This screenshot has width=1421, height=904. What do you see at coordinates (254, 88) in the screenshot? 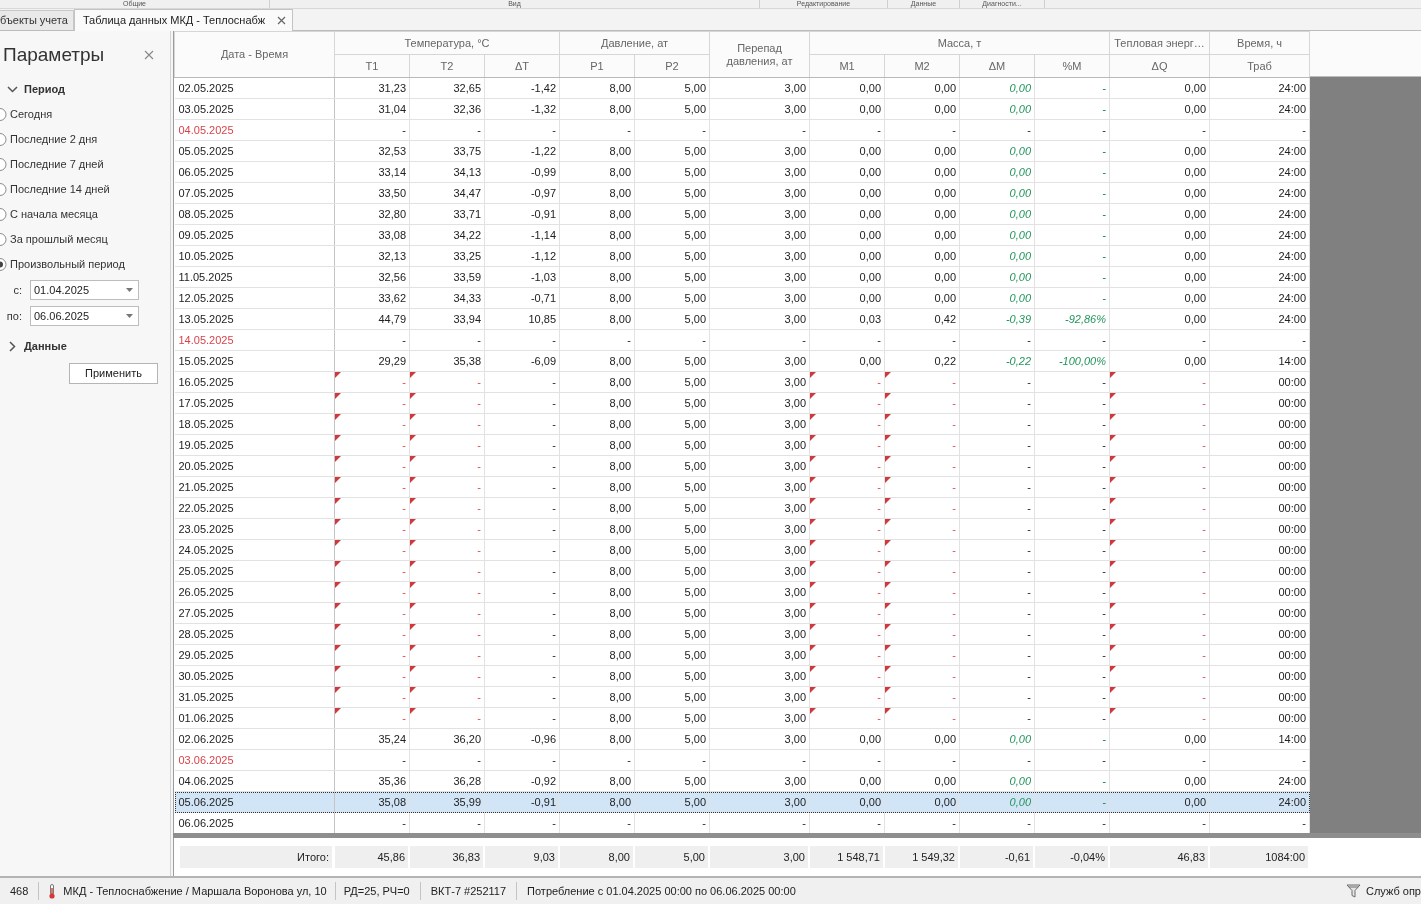
I see `table-cell: 02.05.2025` at bounding box center [254, 88].